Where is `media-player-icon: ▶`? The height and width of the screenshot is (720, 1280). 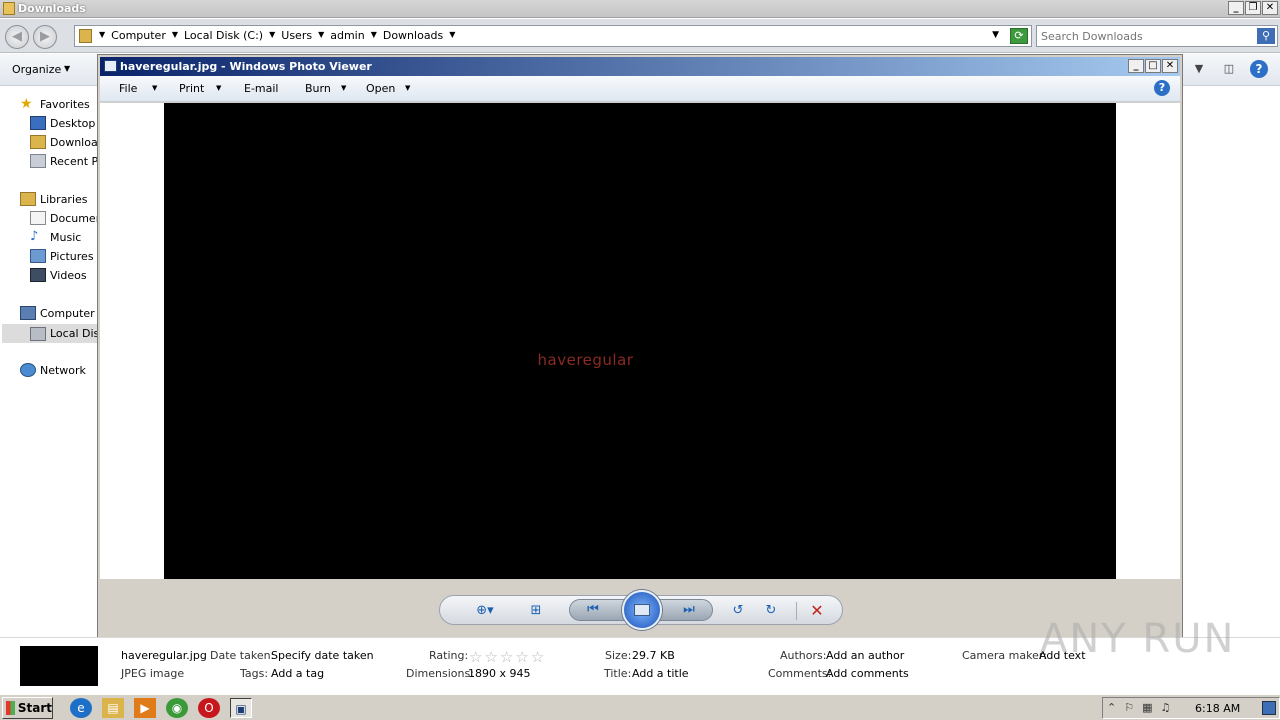
media-player-icon: ▶ is located at coordinates (145, 708).